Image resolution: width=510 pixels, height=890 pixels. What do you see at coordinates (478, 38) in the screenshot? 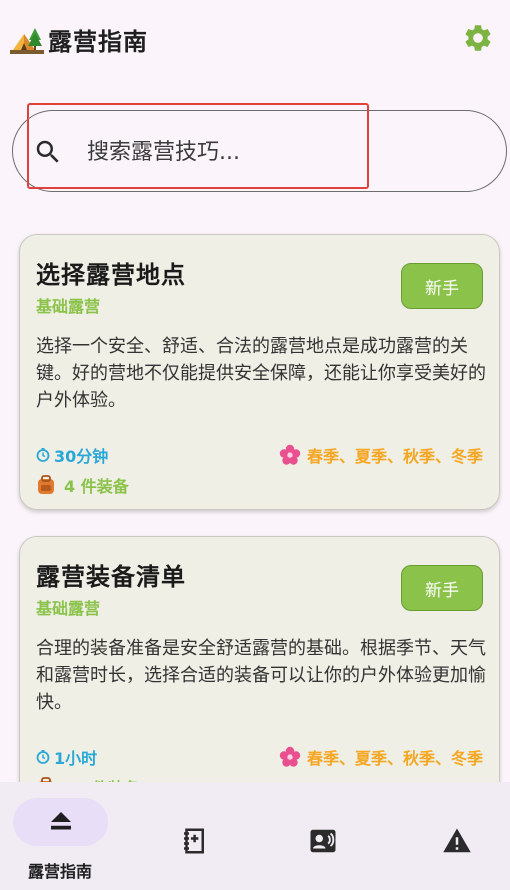
I see `gear-icon` at bounding box center [478, 38].